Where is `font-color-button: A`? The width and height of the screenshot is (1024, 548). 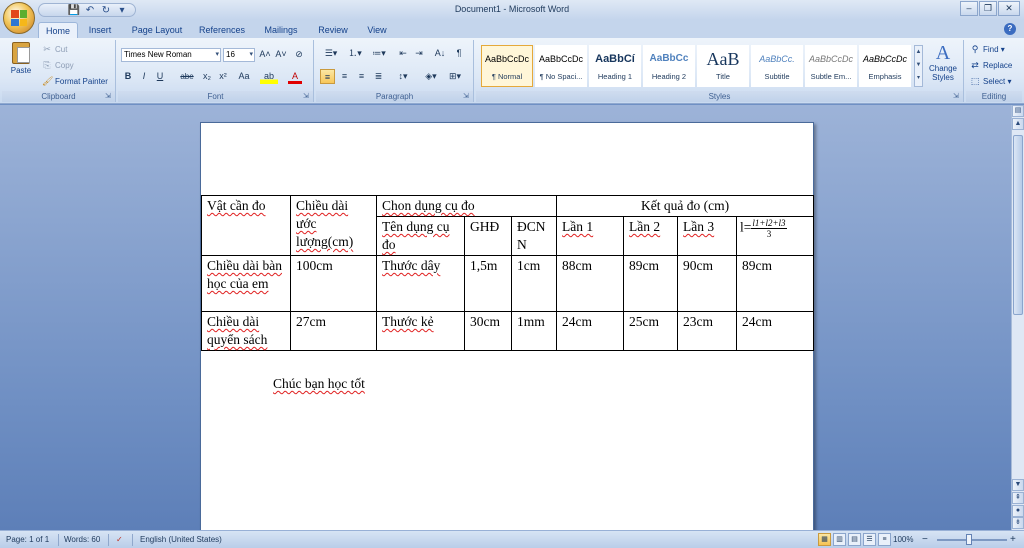 font-color-button: A is located at coordinates (295, 76).